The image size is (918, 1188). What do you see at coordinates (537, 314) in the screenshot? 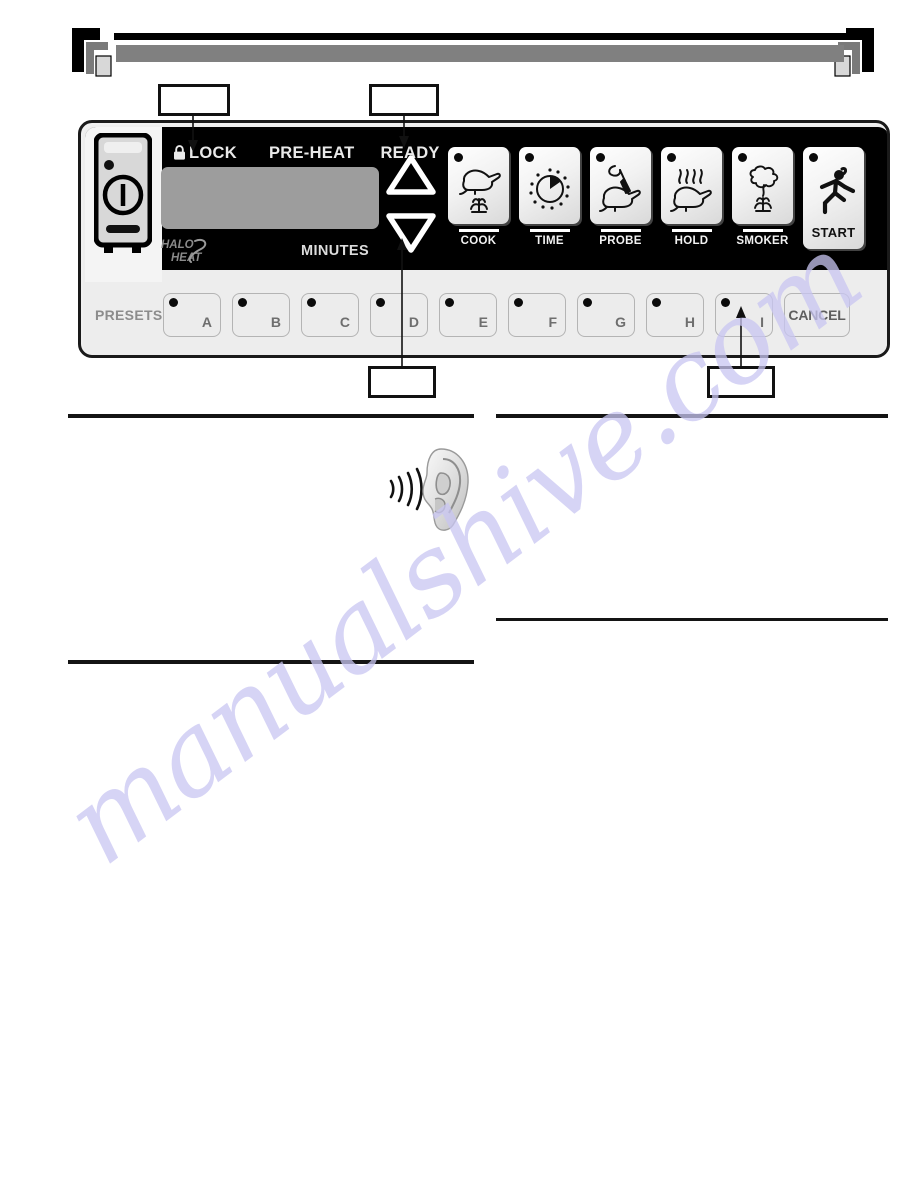
I see `preset-button-f: F` at bounding box center [537, 314].